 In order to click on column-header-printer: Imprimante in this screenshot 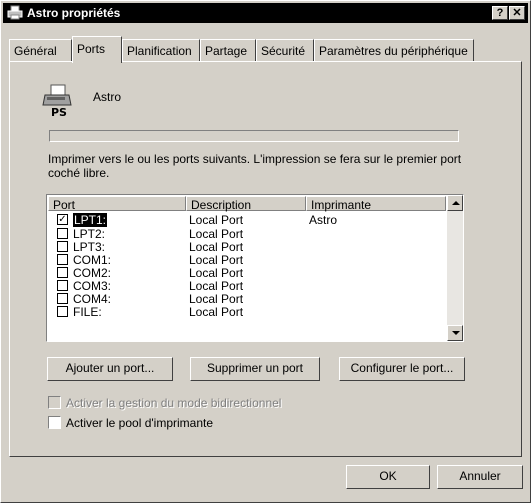, I will do `click(376, 204)`.